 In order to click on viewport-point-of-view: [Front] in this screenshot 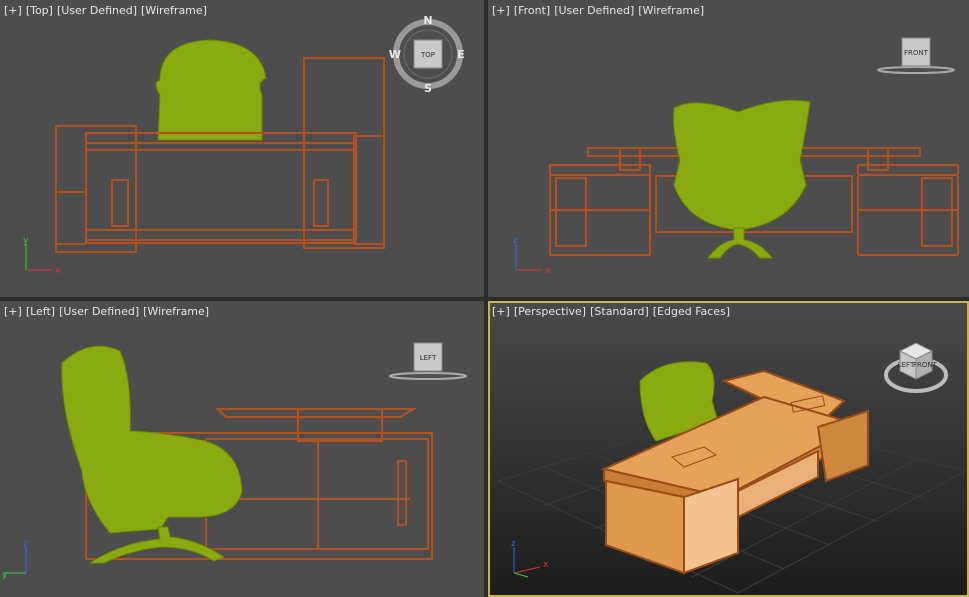, I will do `click(532, 10)`.